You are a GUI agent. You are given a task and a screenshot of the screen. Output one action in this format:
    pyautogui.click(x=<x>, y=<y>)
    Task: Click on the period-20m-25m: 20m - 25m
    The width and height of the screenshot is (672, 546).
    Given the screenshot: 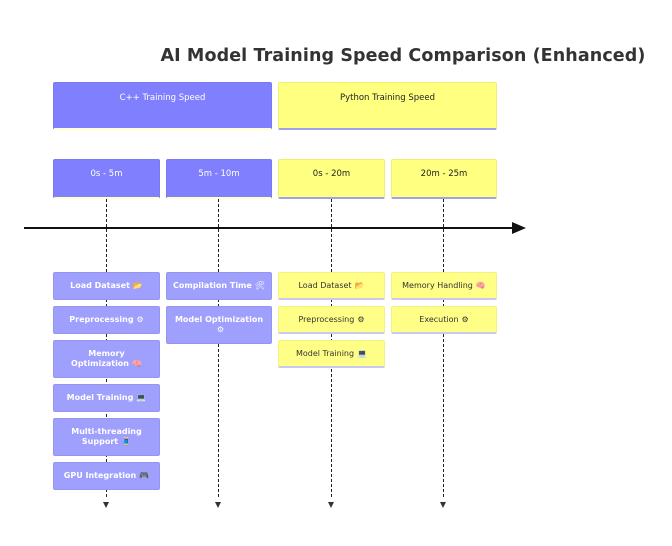 What is the action you would take?
    pyautogui.click(x=444, y=179)
    